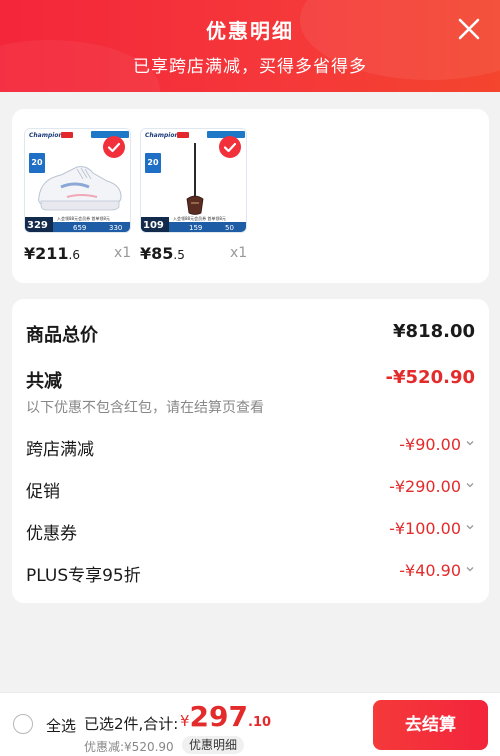 The width and height of the screenshot is (500, 756). I want to click on product-thumbnail: Champion 20 入会领88元会员券 首单领8元 109 159 50, so click(193, 180).